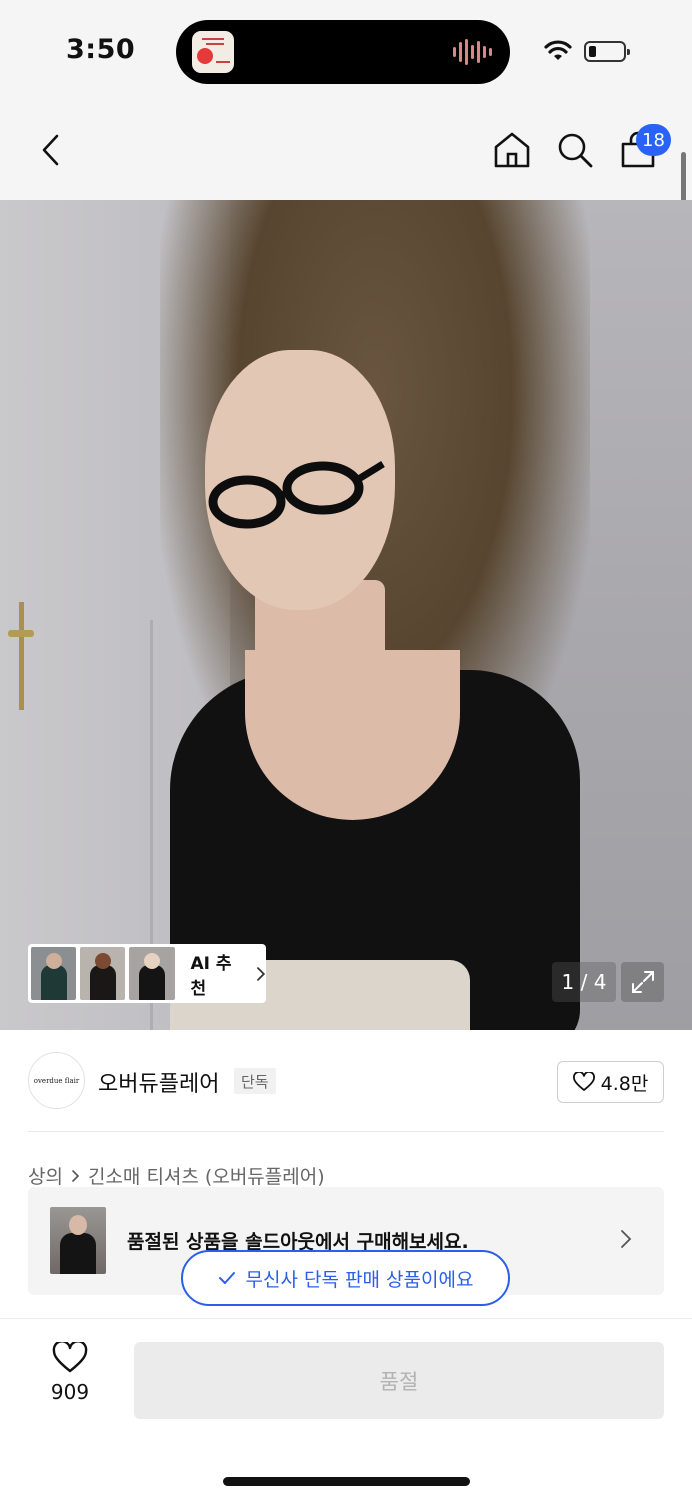  Describe the element at coordinates (472, 52) in the screenshot. I see `audio-waveform-icon` at that location.